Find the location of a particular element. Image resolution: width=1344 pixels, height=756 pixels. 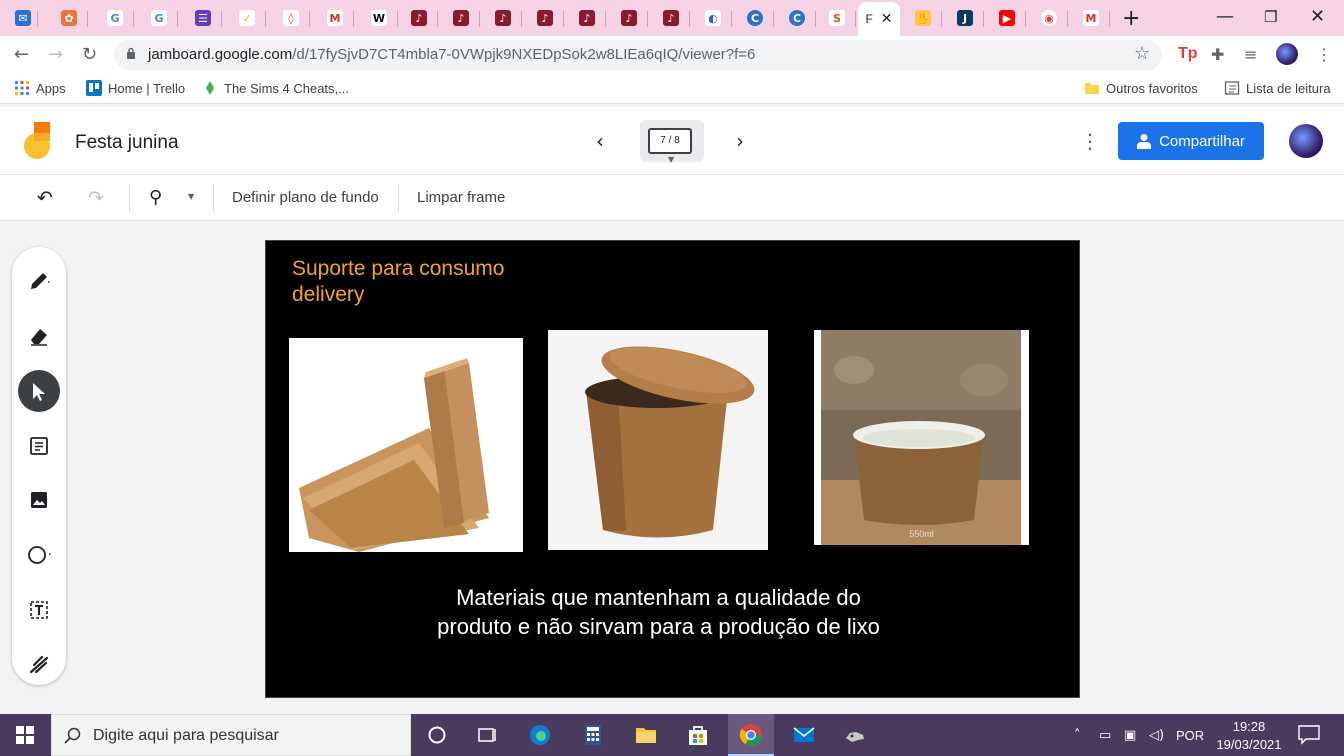

bookmark-trello: Home | Trello is located at coordinates (135, 88).